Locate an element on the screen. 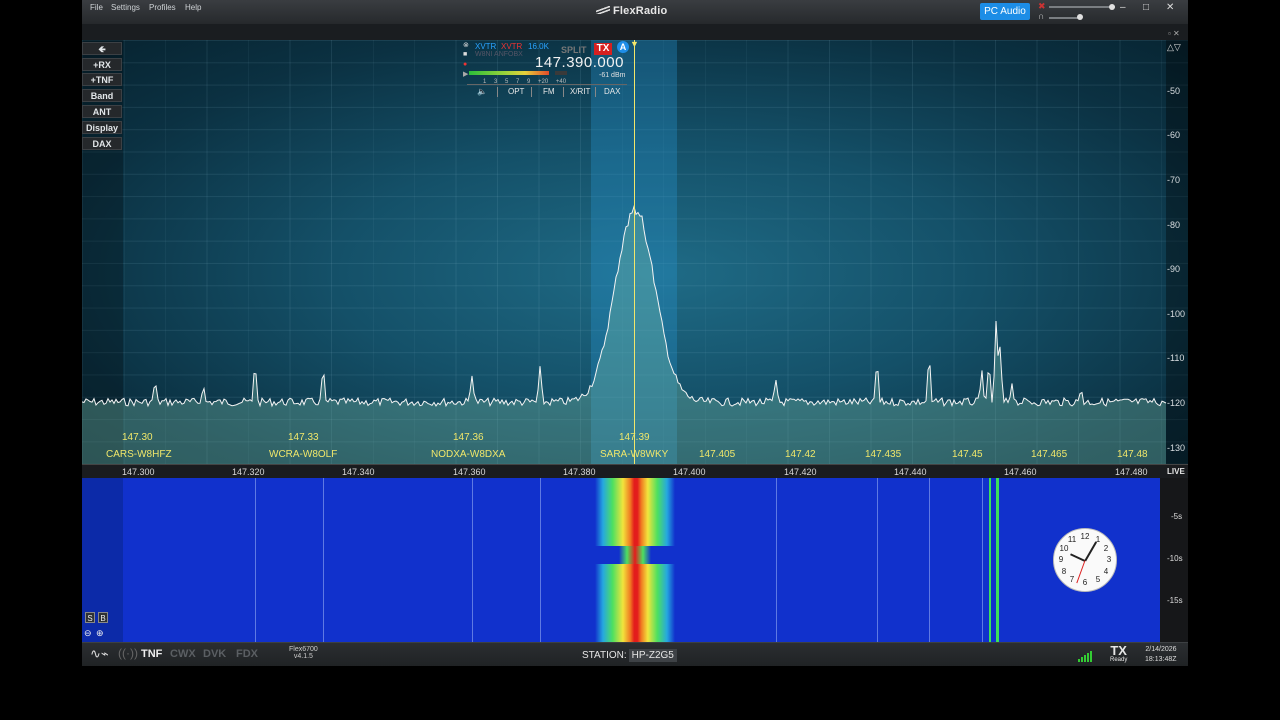 The image size is (1280, 720). headphone-icon: ∩ is located at coordinates (1041, 16).